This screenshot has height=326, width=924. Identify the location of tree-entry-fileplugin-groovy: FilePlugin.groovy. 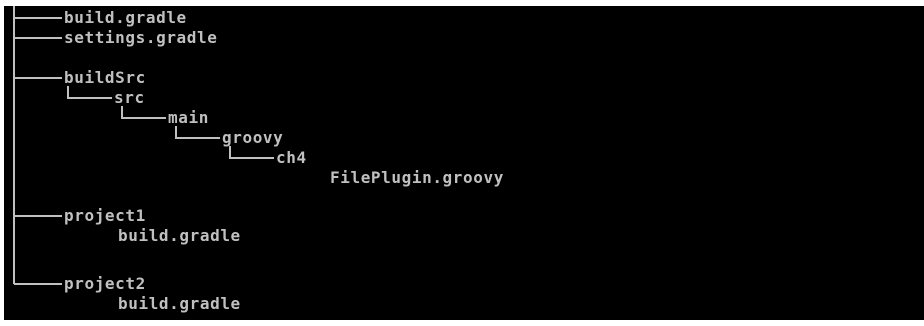
(417, 177).